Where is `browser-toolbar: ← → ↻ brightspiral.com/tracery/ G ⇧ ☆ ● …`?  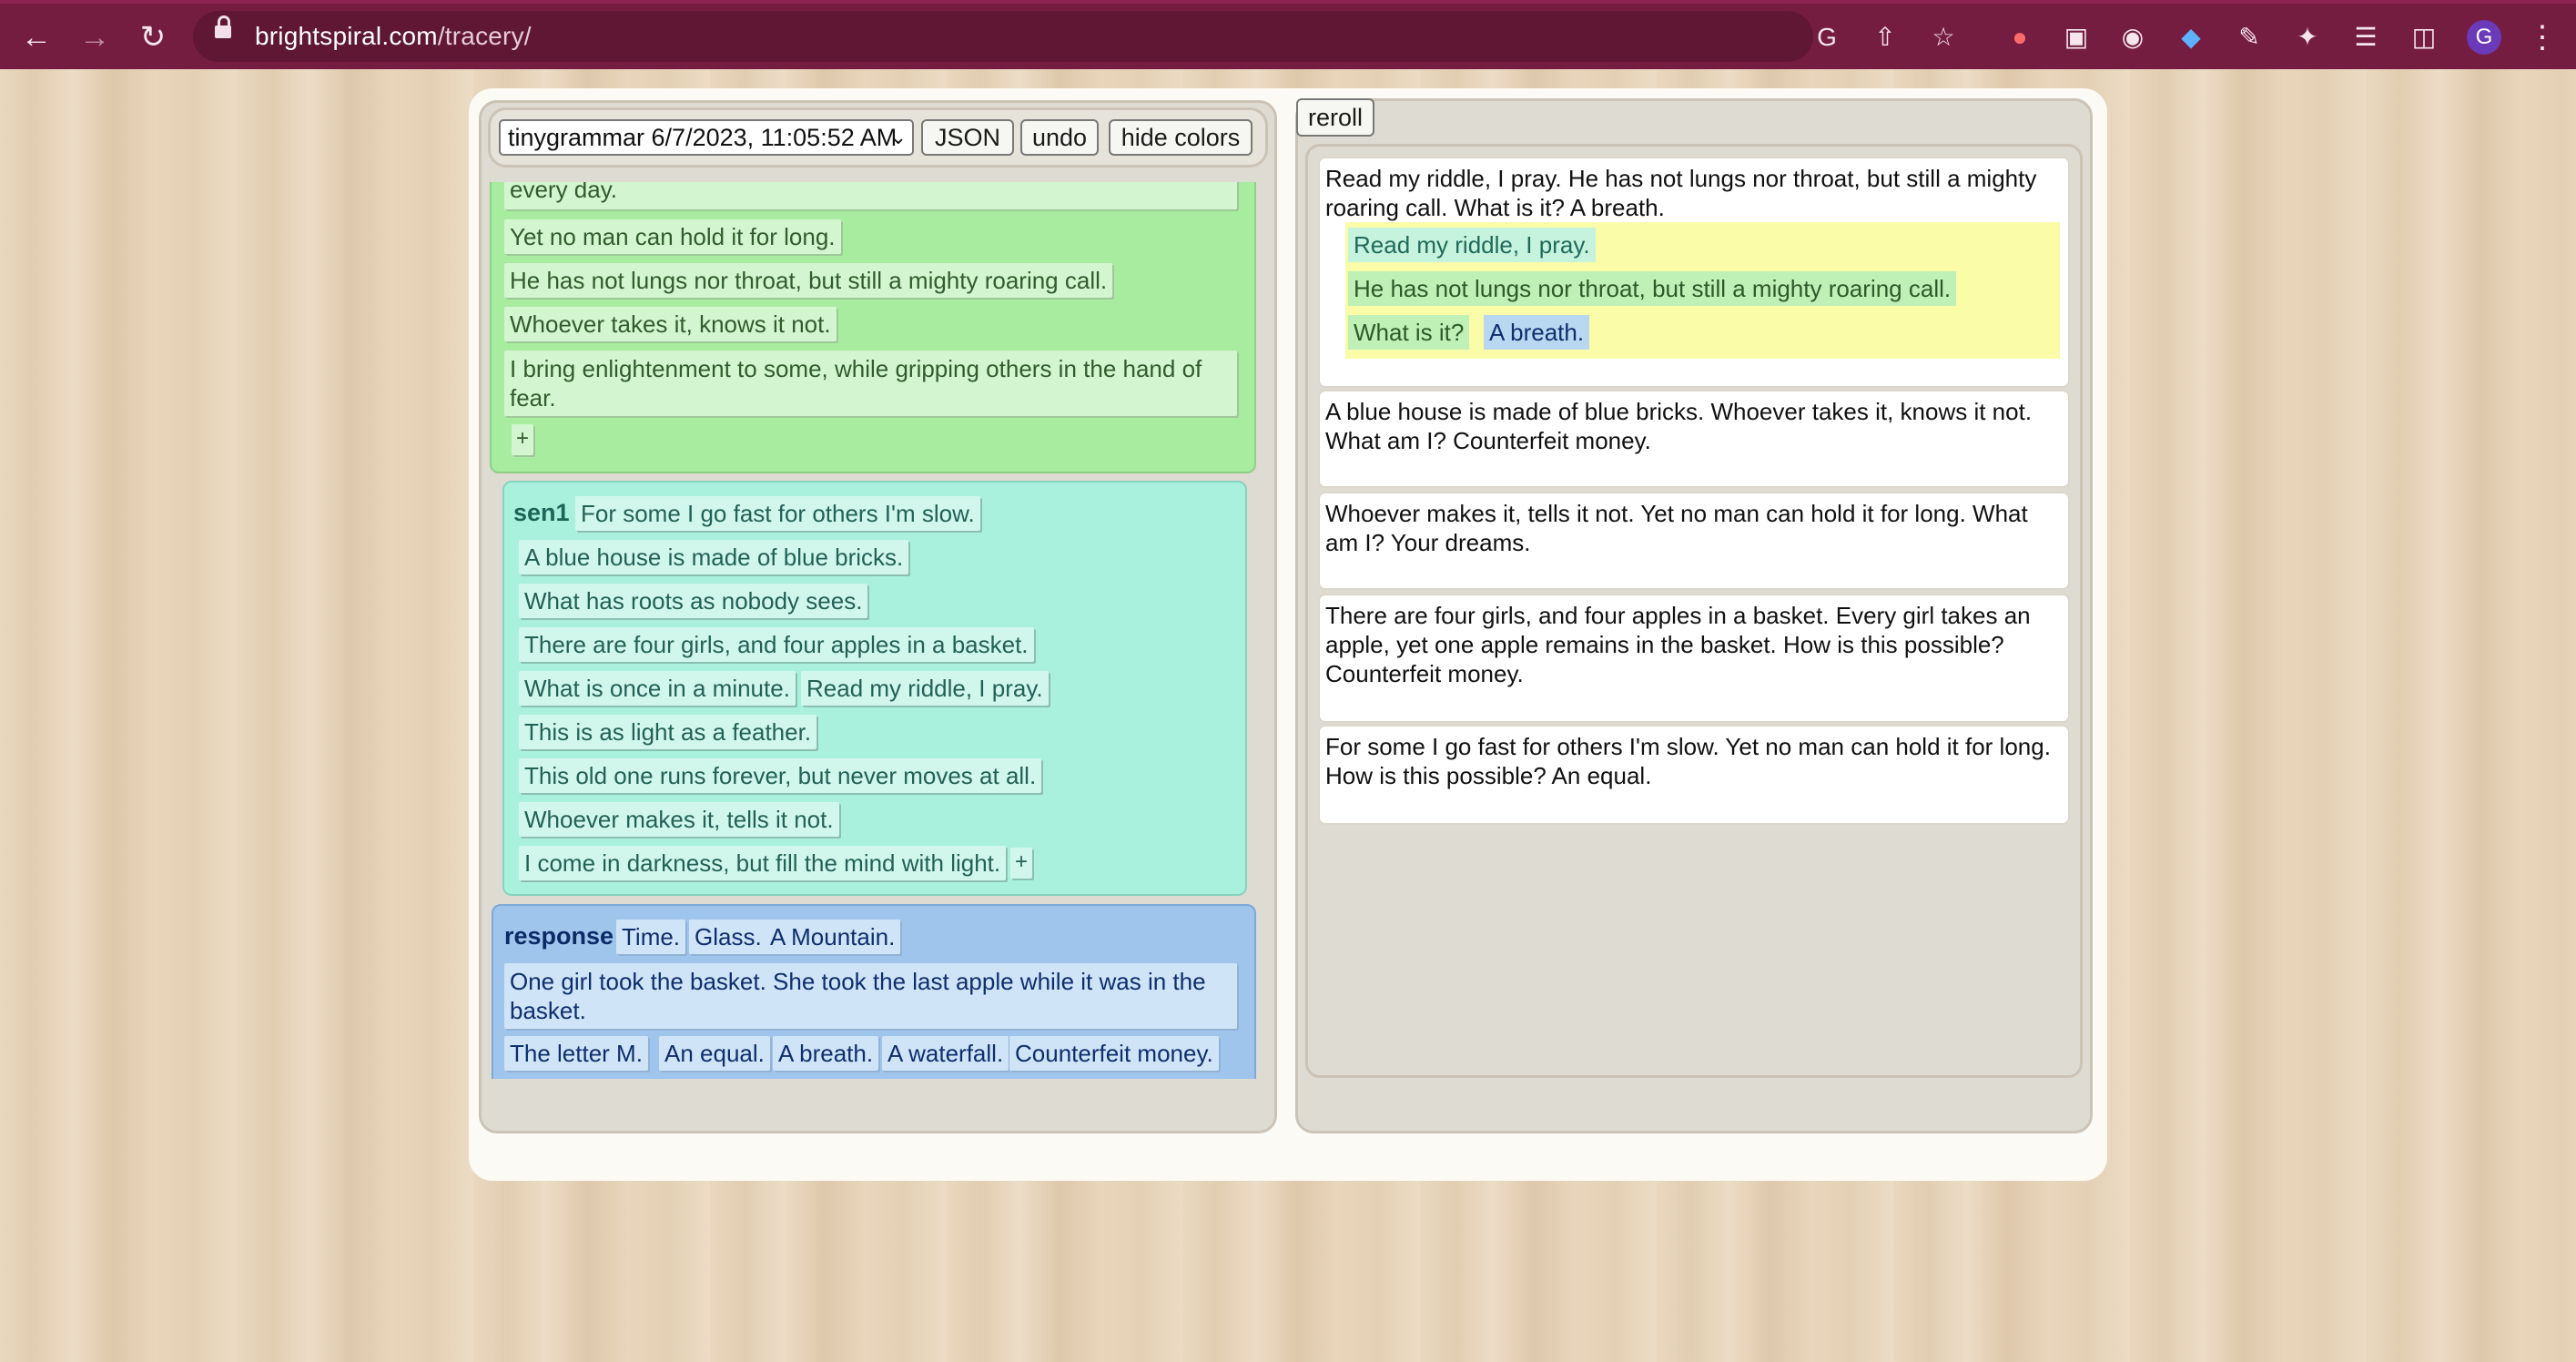 browser-toolbar: ← → ↻ brightspiral.com/tracery/ G ⇧ ☆ ● … is located at coordinates (1288, 34).